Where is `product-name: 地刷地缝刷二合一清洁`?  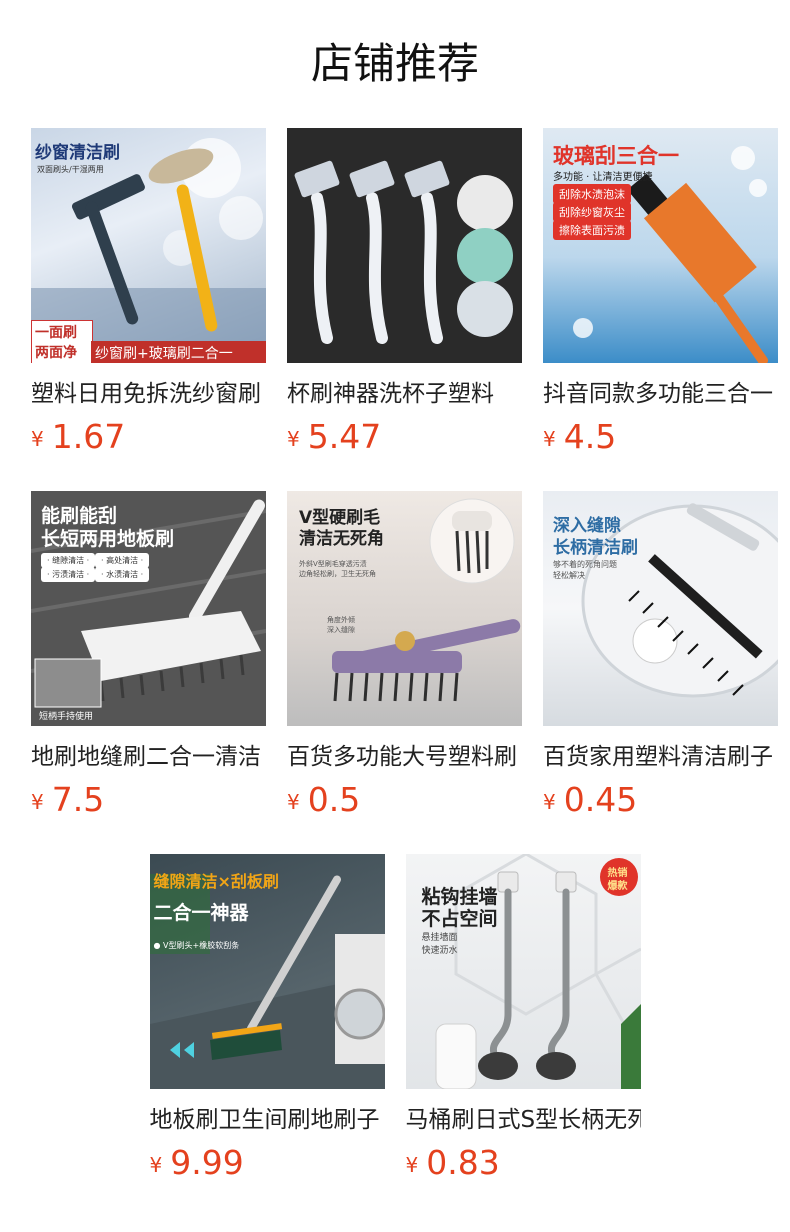 product-name: 地刷地缝刷二合一清洁 is located at coordinates (148, 757).